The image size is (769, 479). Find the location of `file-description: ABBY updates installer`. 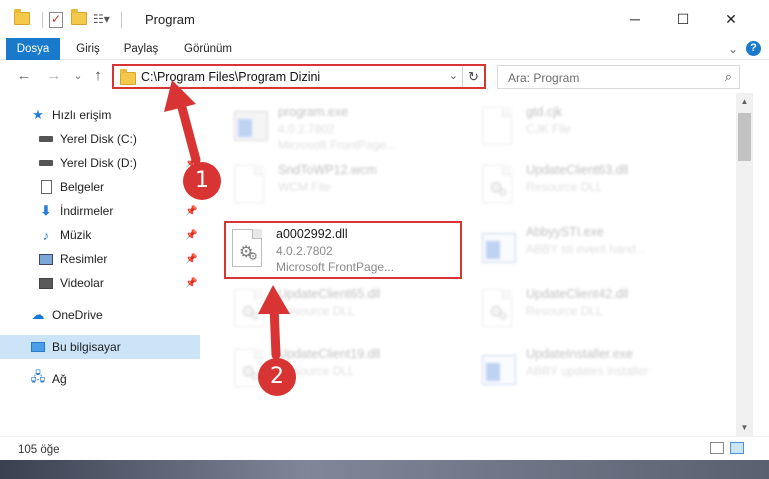

file-description: ABBY updates installer is located at coordinates (587, 371).